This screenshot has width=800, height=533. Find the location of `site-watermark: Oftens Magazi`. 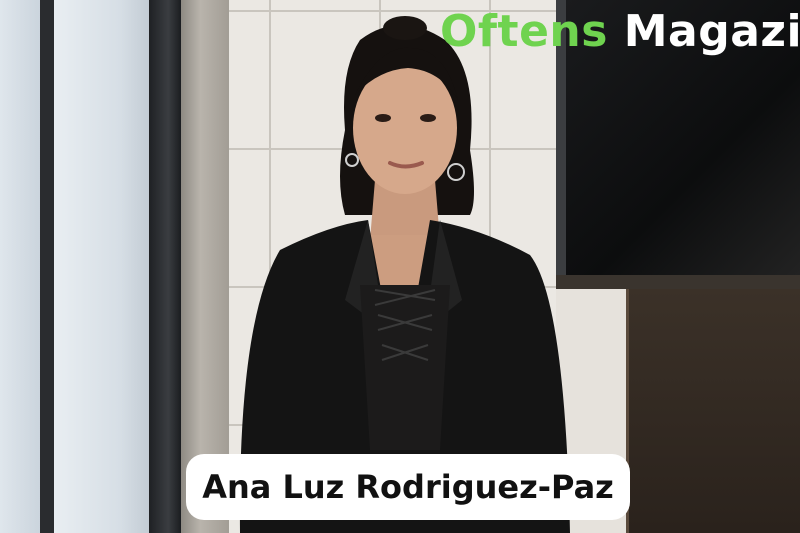

site-watermark: Oftens Magazi is located at coordinates (620, 32).